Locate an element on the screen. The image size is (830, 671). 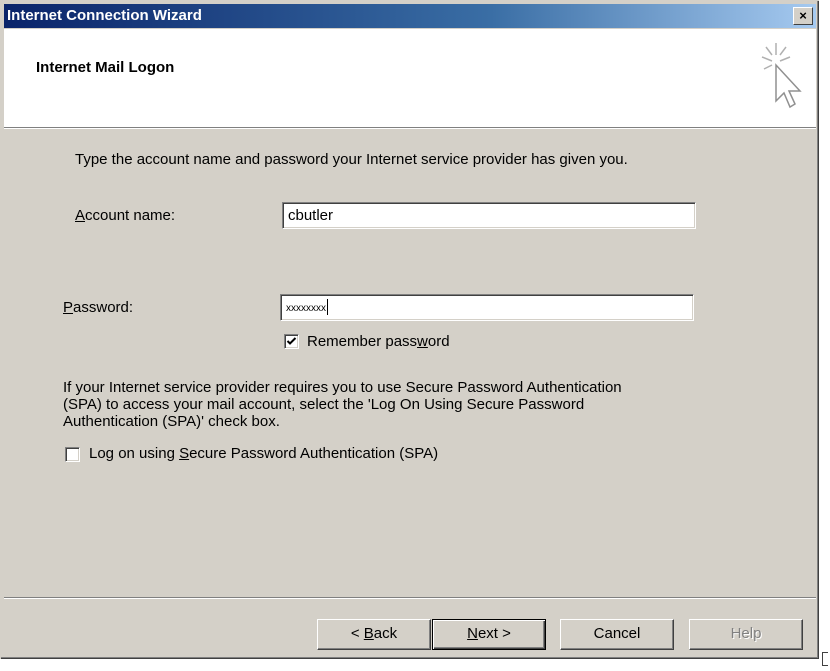
account-name-label: Account name: is located at coordinates (125, 215).